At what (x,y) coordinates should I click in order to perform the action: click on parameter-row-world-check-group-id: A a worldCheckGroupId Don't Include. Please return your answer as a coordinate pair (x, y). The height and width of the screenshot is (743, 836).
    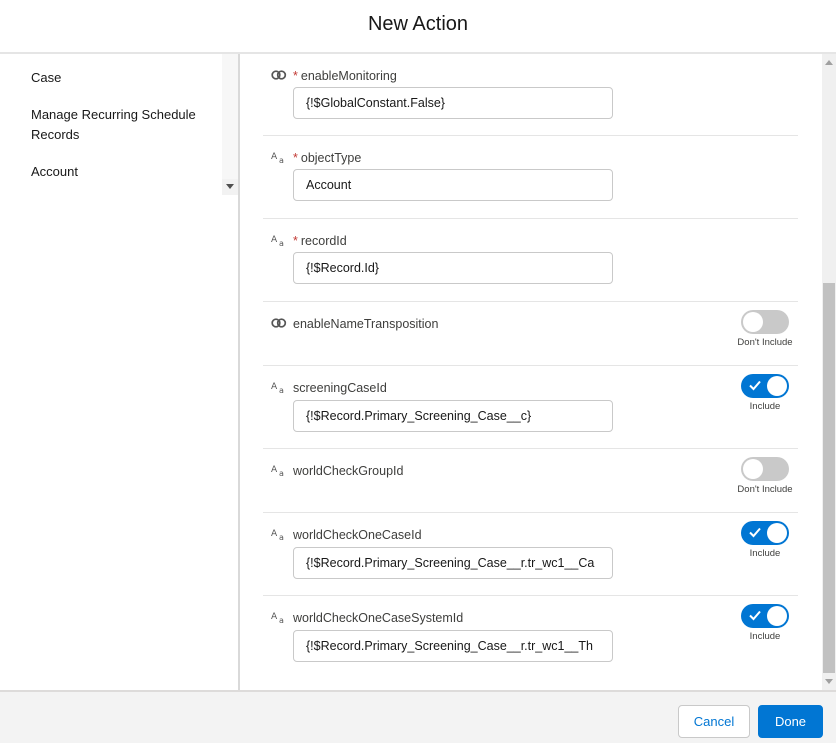
    Looking at the image, I should click on (530, 481).